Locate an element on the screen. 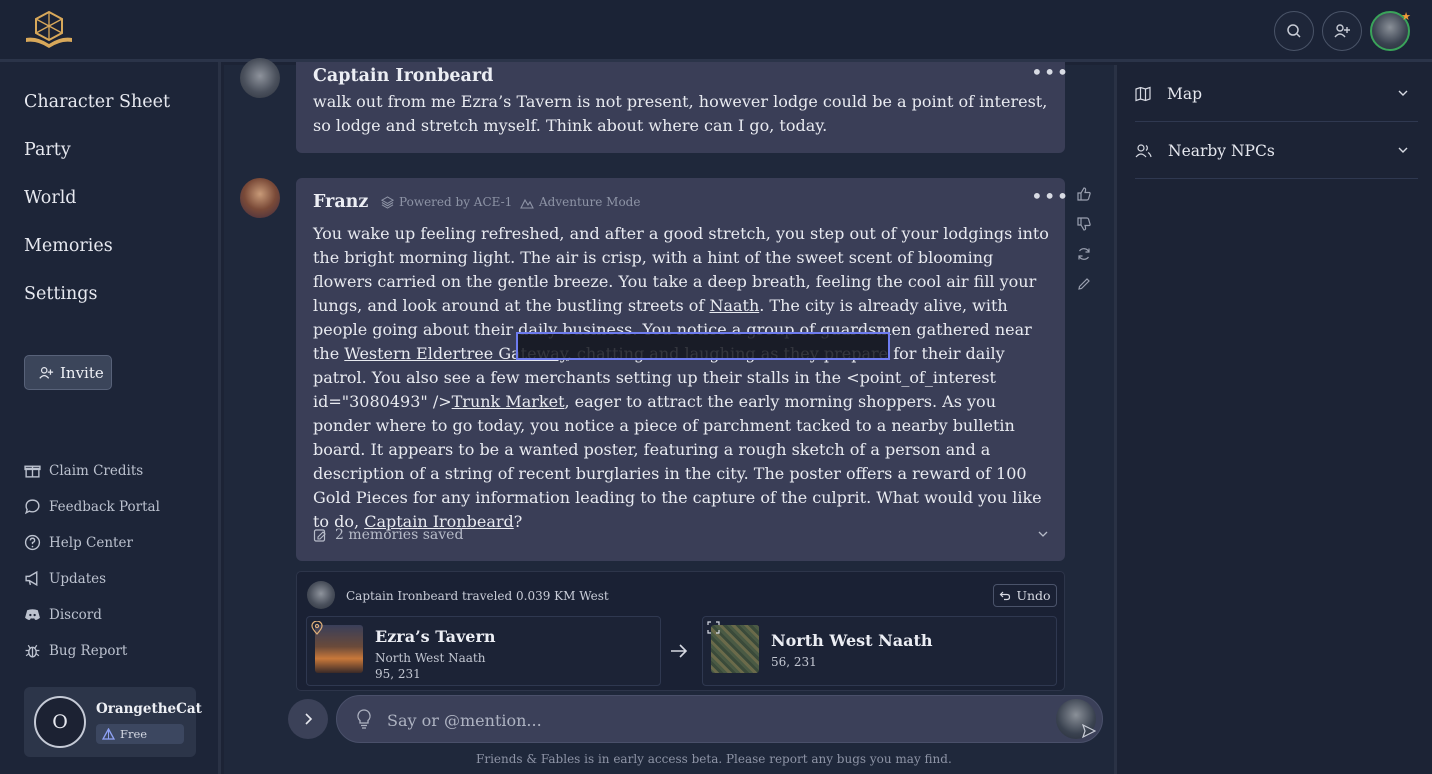  map-section: Map is located at coordinates (1276, 94).